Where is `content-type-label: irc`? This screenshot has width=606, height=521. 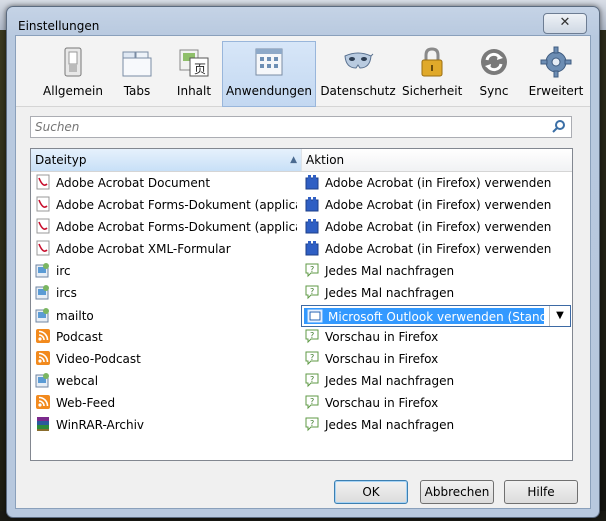
content-type-label: irc is located at coordinates (63, 271).